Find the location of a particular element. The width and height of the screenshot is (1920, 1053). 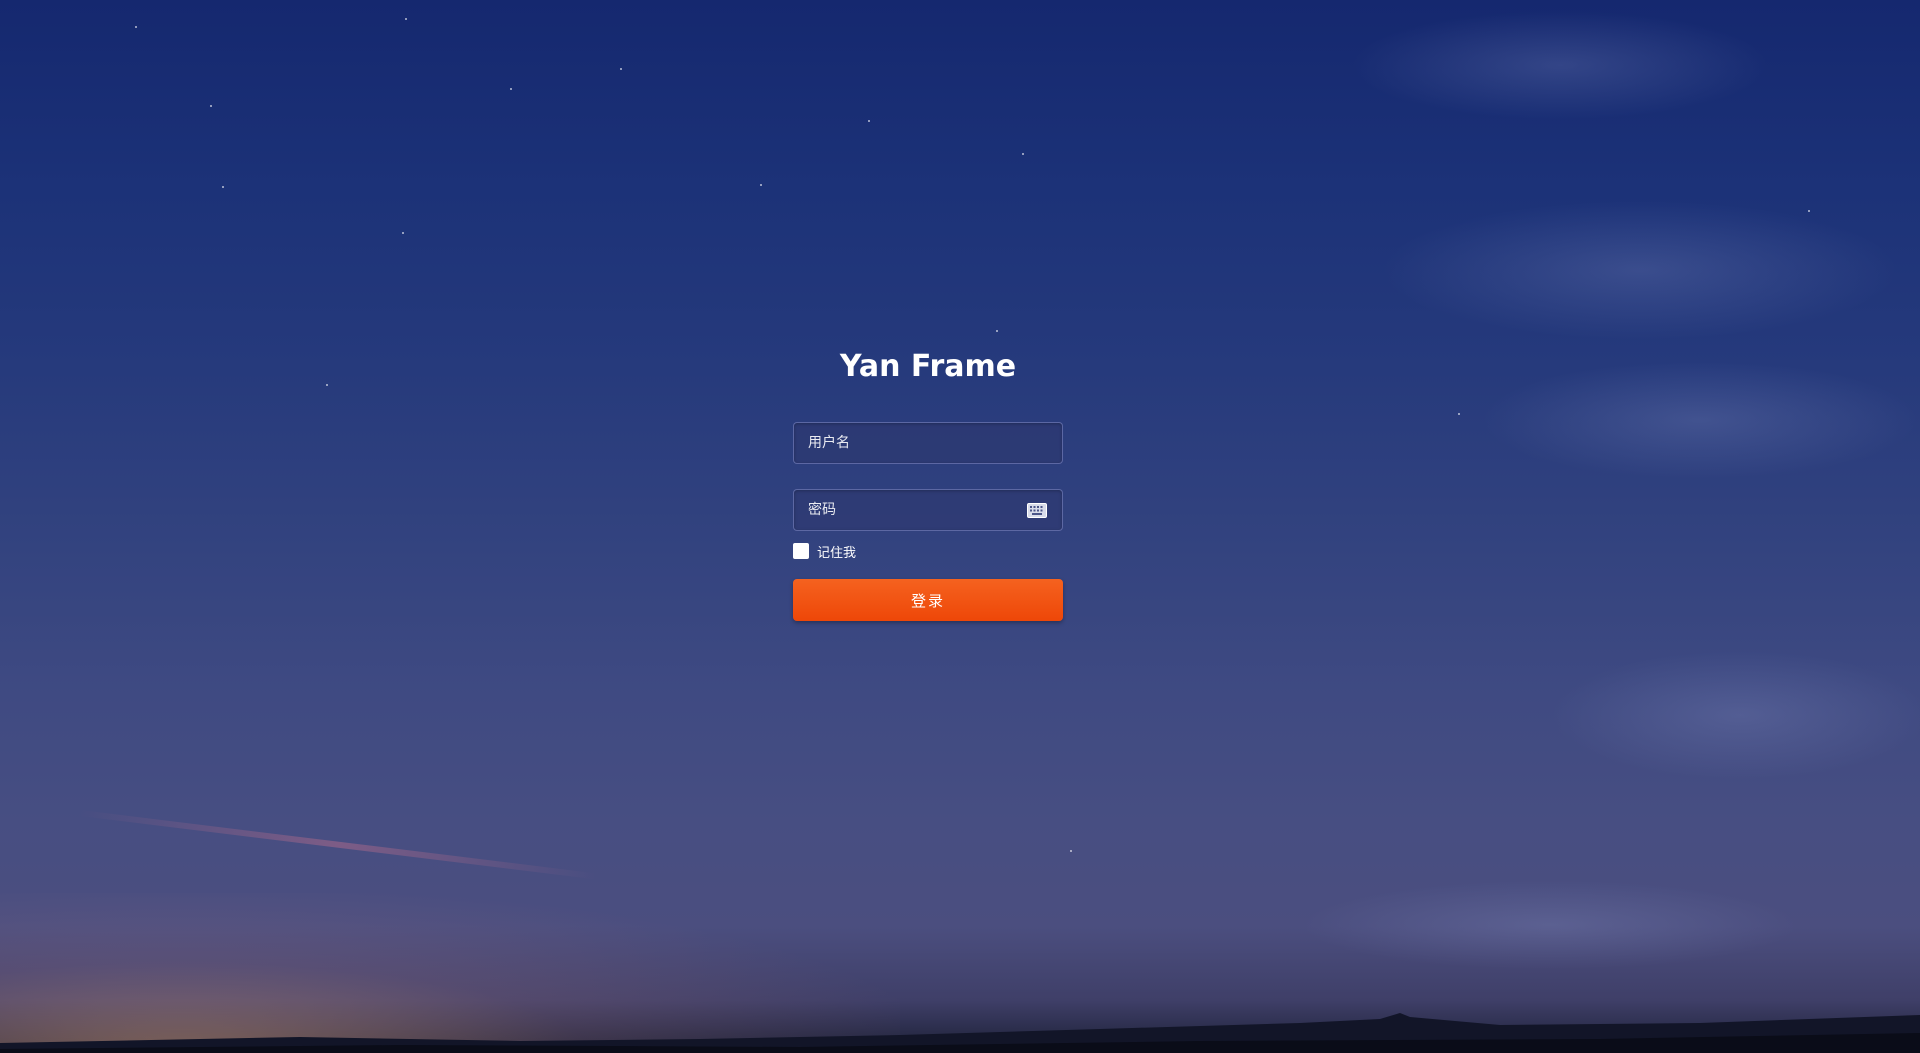

username-input is located at coordinates (928, 443).